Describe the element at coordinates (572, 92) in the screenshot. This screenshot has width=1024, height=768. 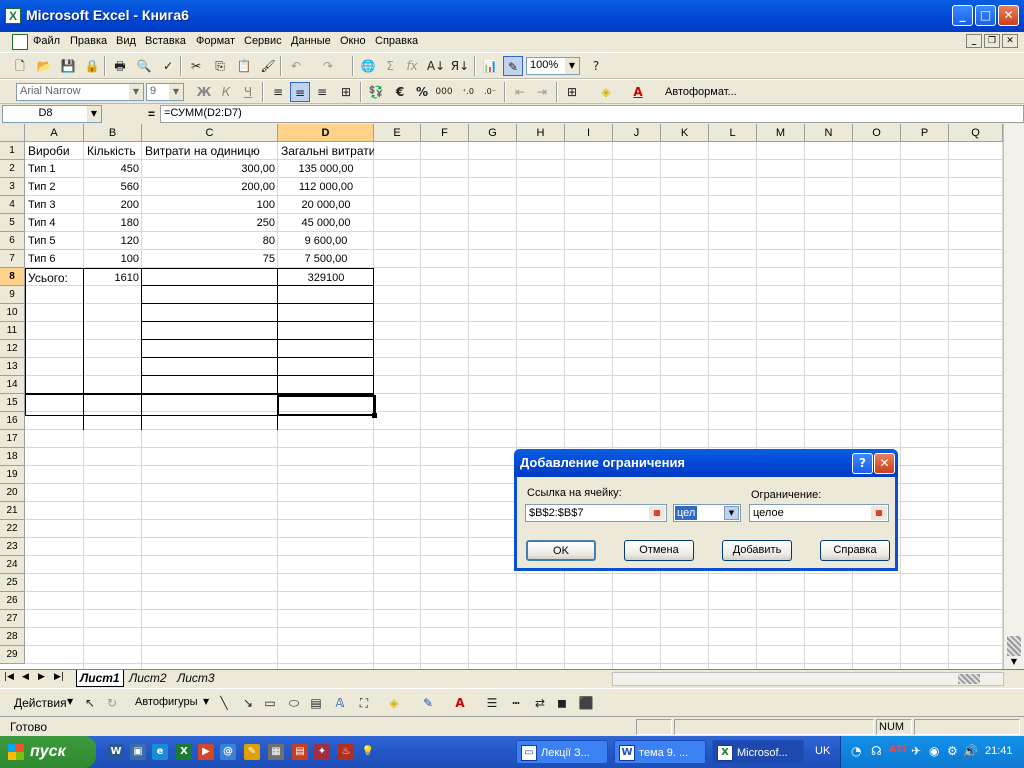
I see `borders-icon: ⊞` at that location.